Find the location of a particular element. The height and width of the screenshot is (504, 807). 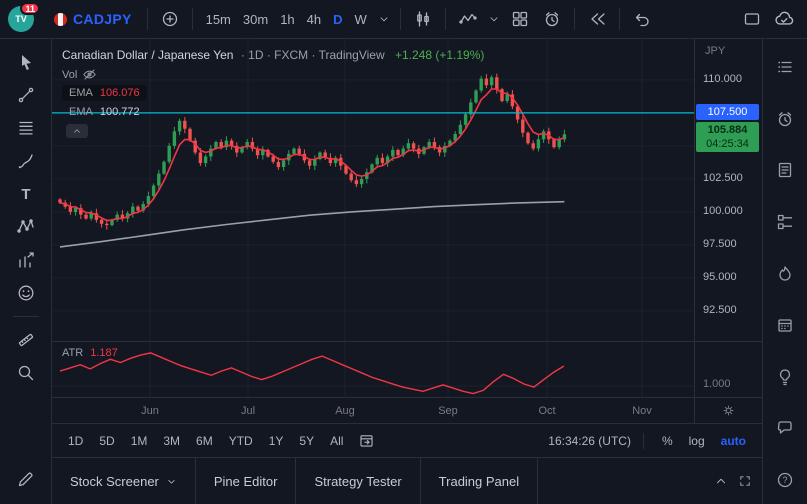

goto-date-button is located at coordinates (366, 441).